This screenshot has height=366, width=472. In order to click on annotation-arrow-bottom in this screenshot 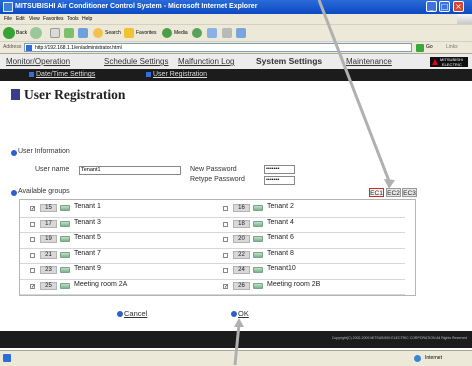, I will do `click(237, 344)`.